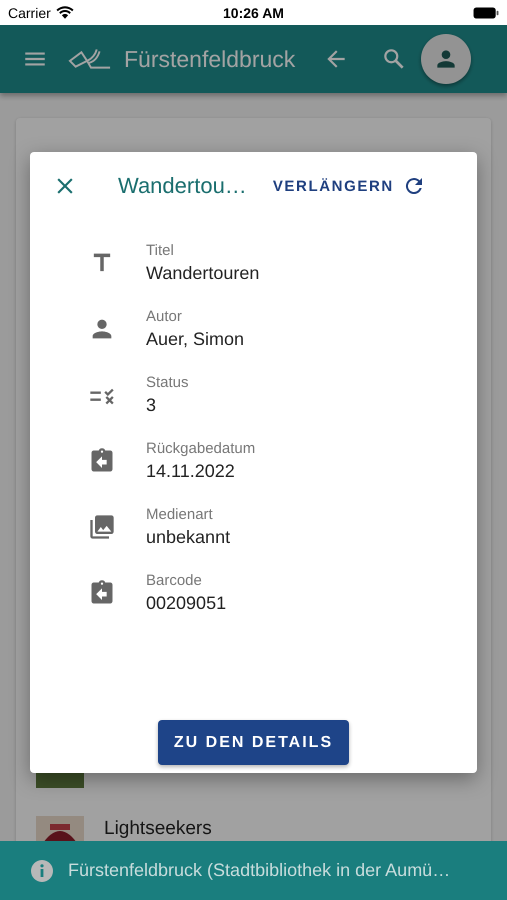 The width and height of the screenshot is (507, 900). What do you see at coordinates (188, 537) in the screenshot?
I see `field-value: unbekannt` at bounding box center [188, 537].